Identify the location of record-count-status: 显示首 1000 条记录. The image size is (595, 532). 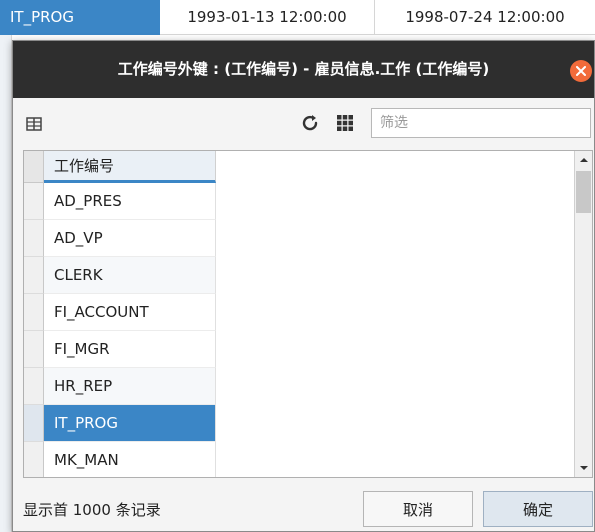
(92, 510).